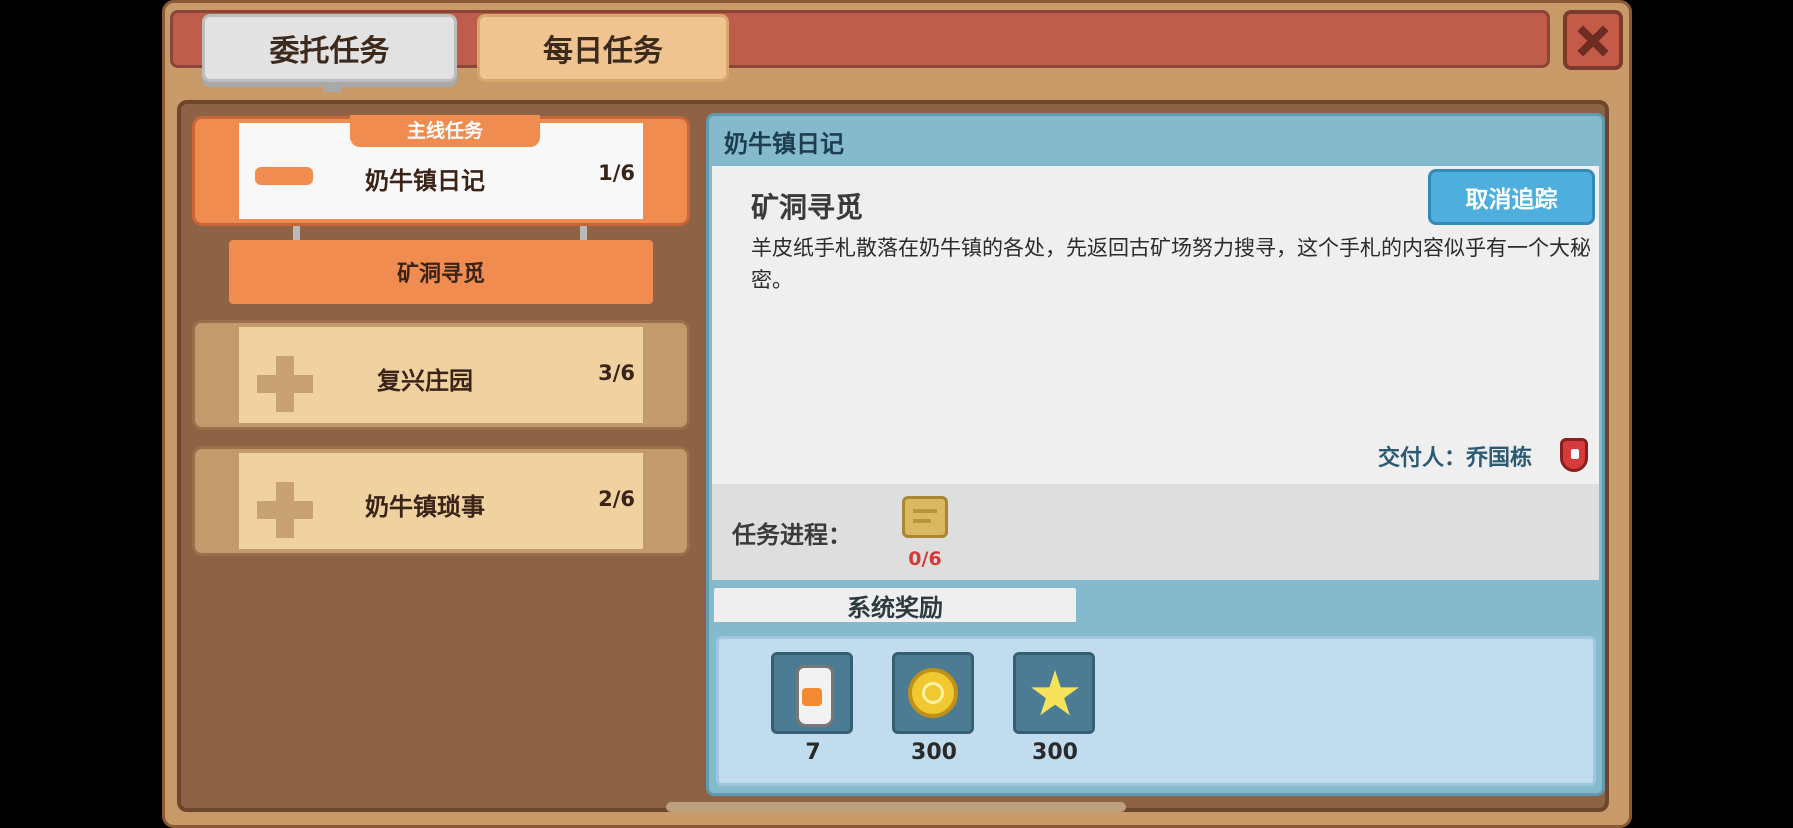 The width and height of the screenshot is (1793, 828). What do you see at coordinates (895, 605) in the screenshot?
I see `tab-system-rewards: 系统奖励` at bounding box center [895, 605].